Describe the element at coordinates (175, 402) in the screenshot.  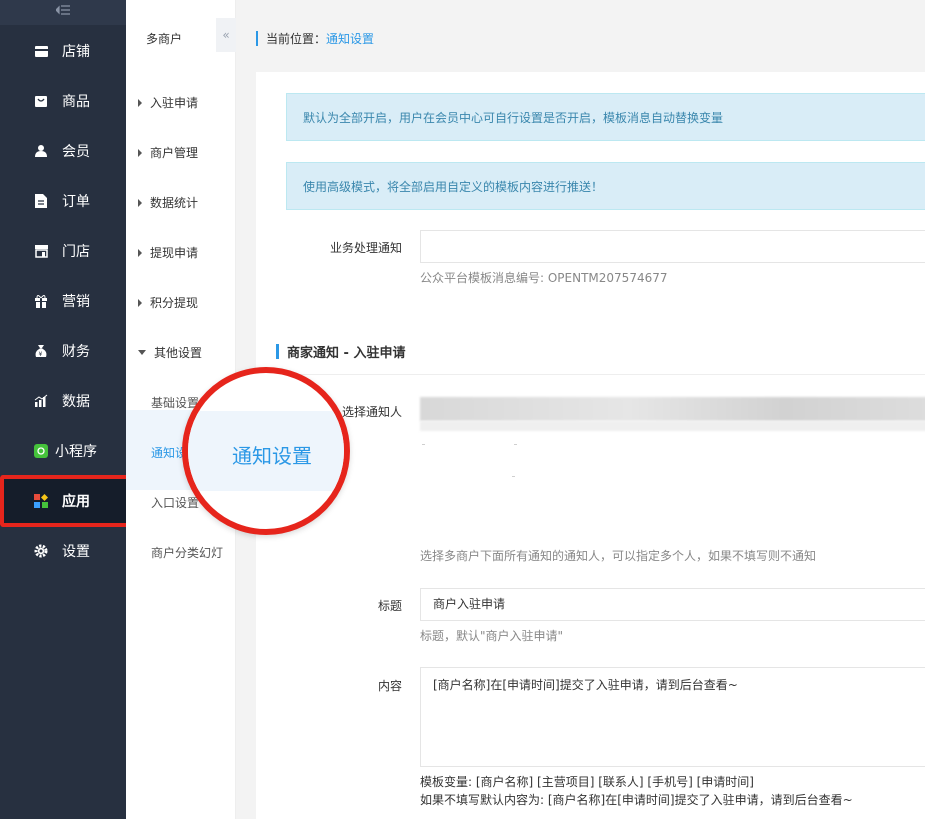
I see `submenu-item-basic: 基础设置` at that location.